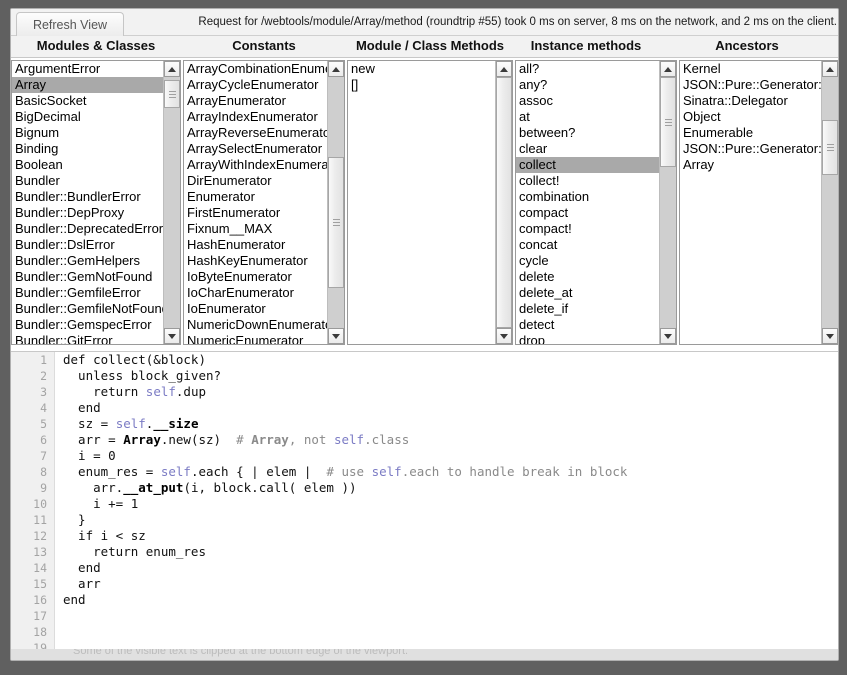 This screenshot has width=847, height=675. Describe the element at coordinates (750, 149) in the screenshot. I see `list-item: JSON::Pure::Generator::G` at that location.